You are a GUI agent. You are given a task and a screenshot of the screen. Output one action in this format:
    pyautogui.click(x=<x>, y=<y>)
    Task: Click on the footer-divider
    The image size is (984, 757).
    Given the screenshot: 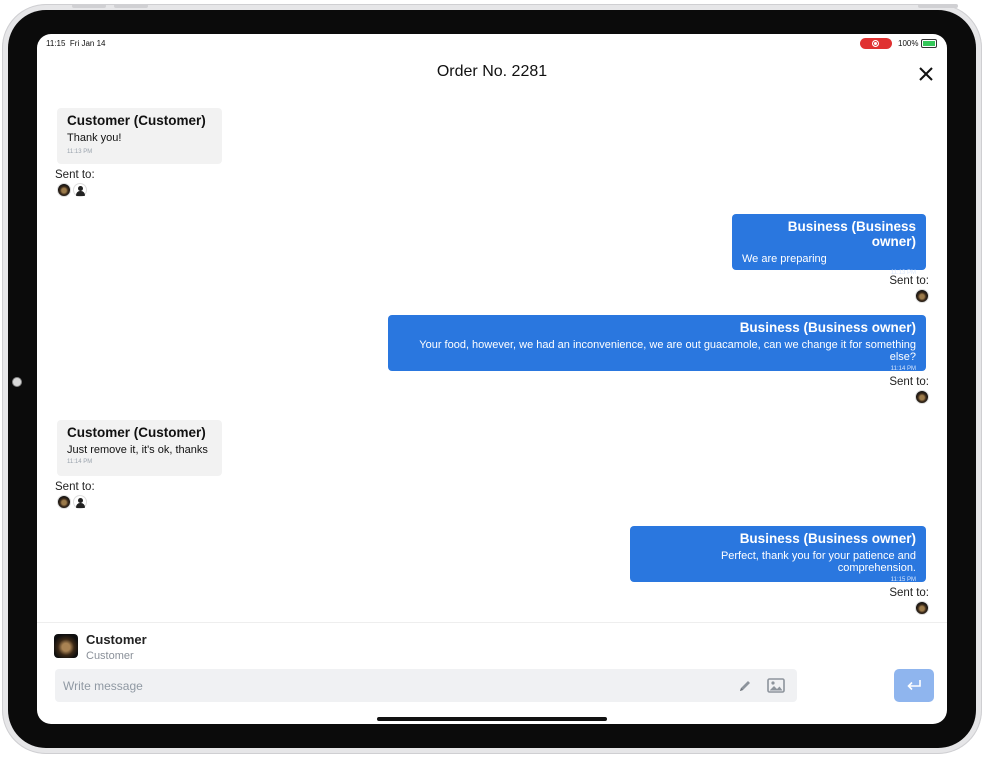 What is the action you would take?
    pyautogui.click(x=492, y=622)
    